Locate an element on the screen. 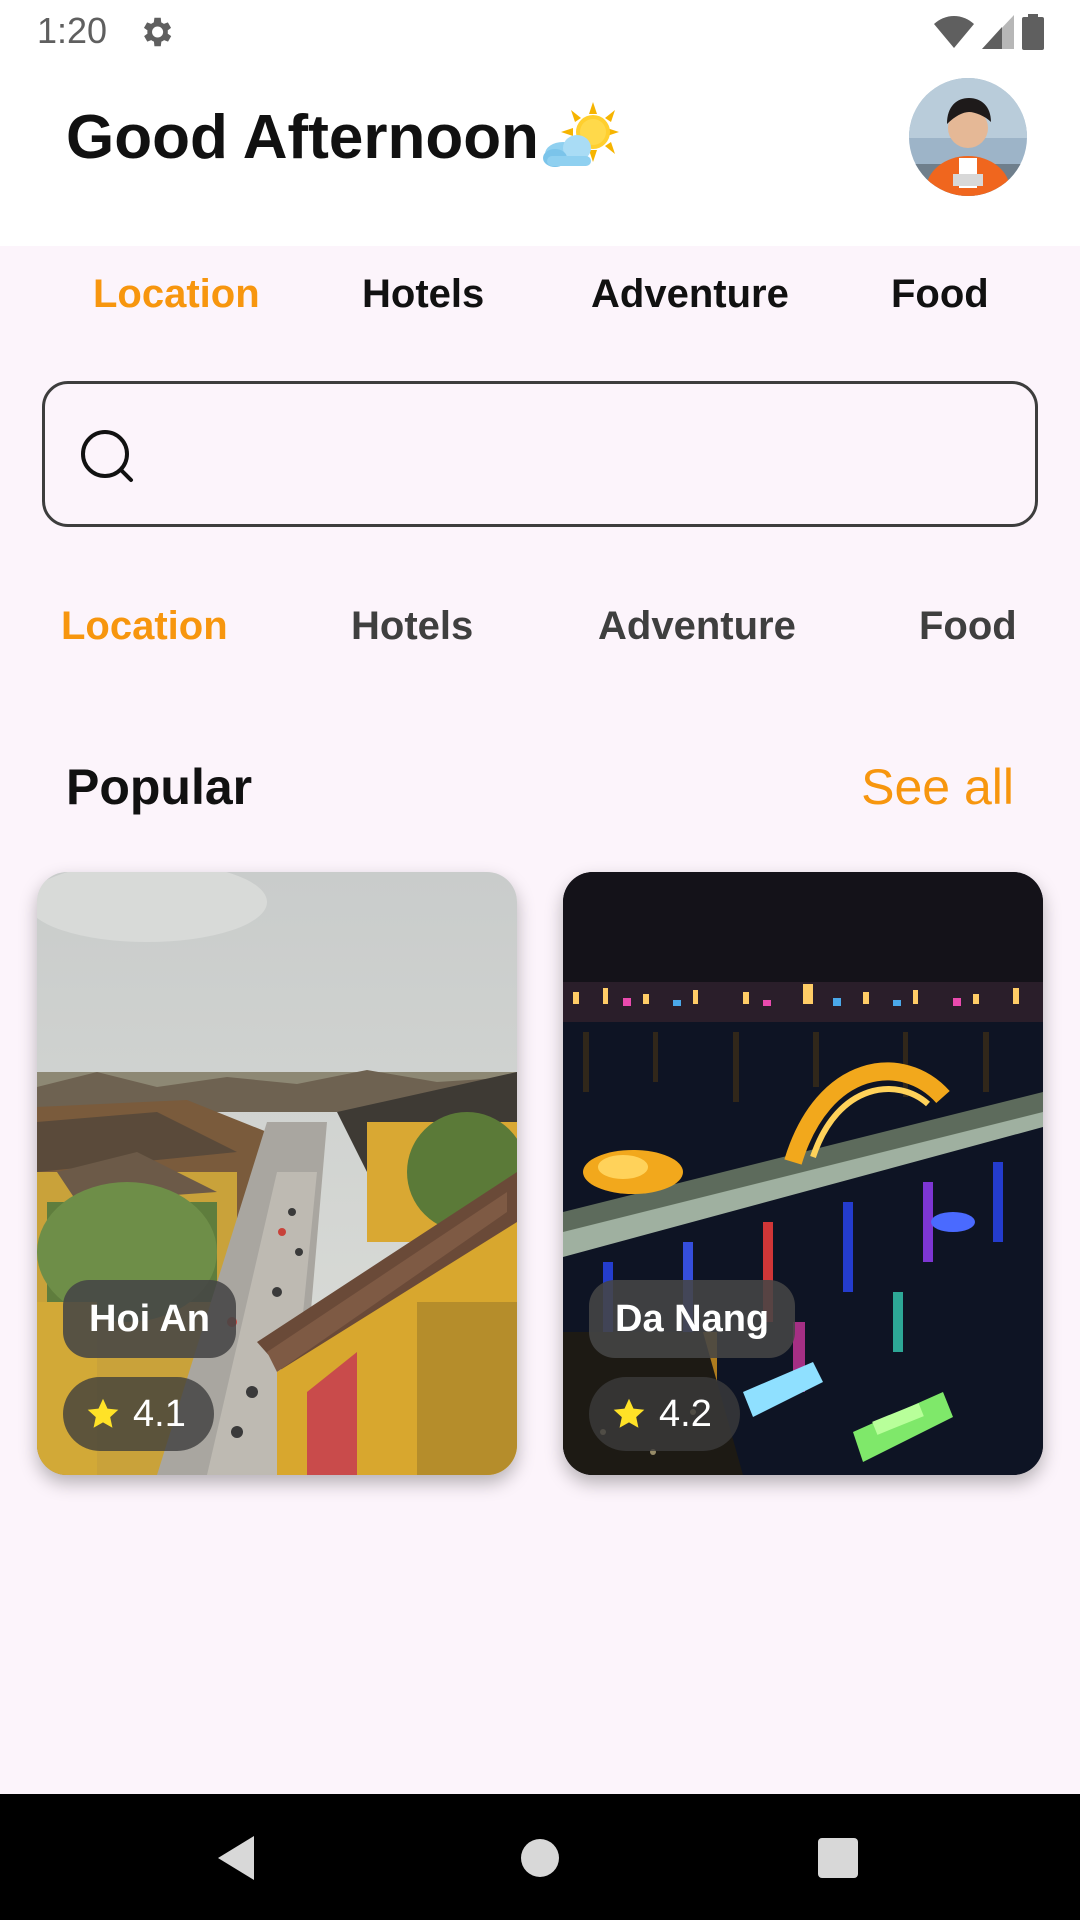  subtab-location: Location is located at coordinates (144, 626).